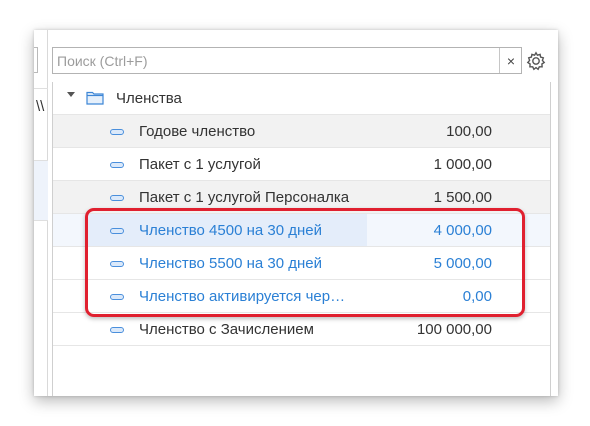 The height and width of the screenshot is (426, 590). I want to click on item-price: 1 500,00, so click(462, 197).